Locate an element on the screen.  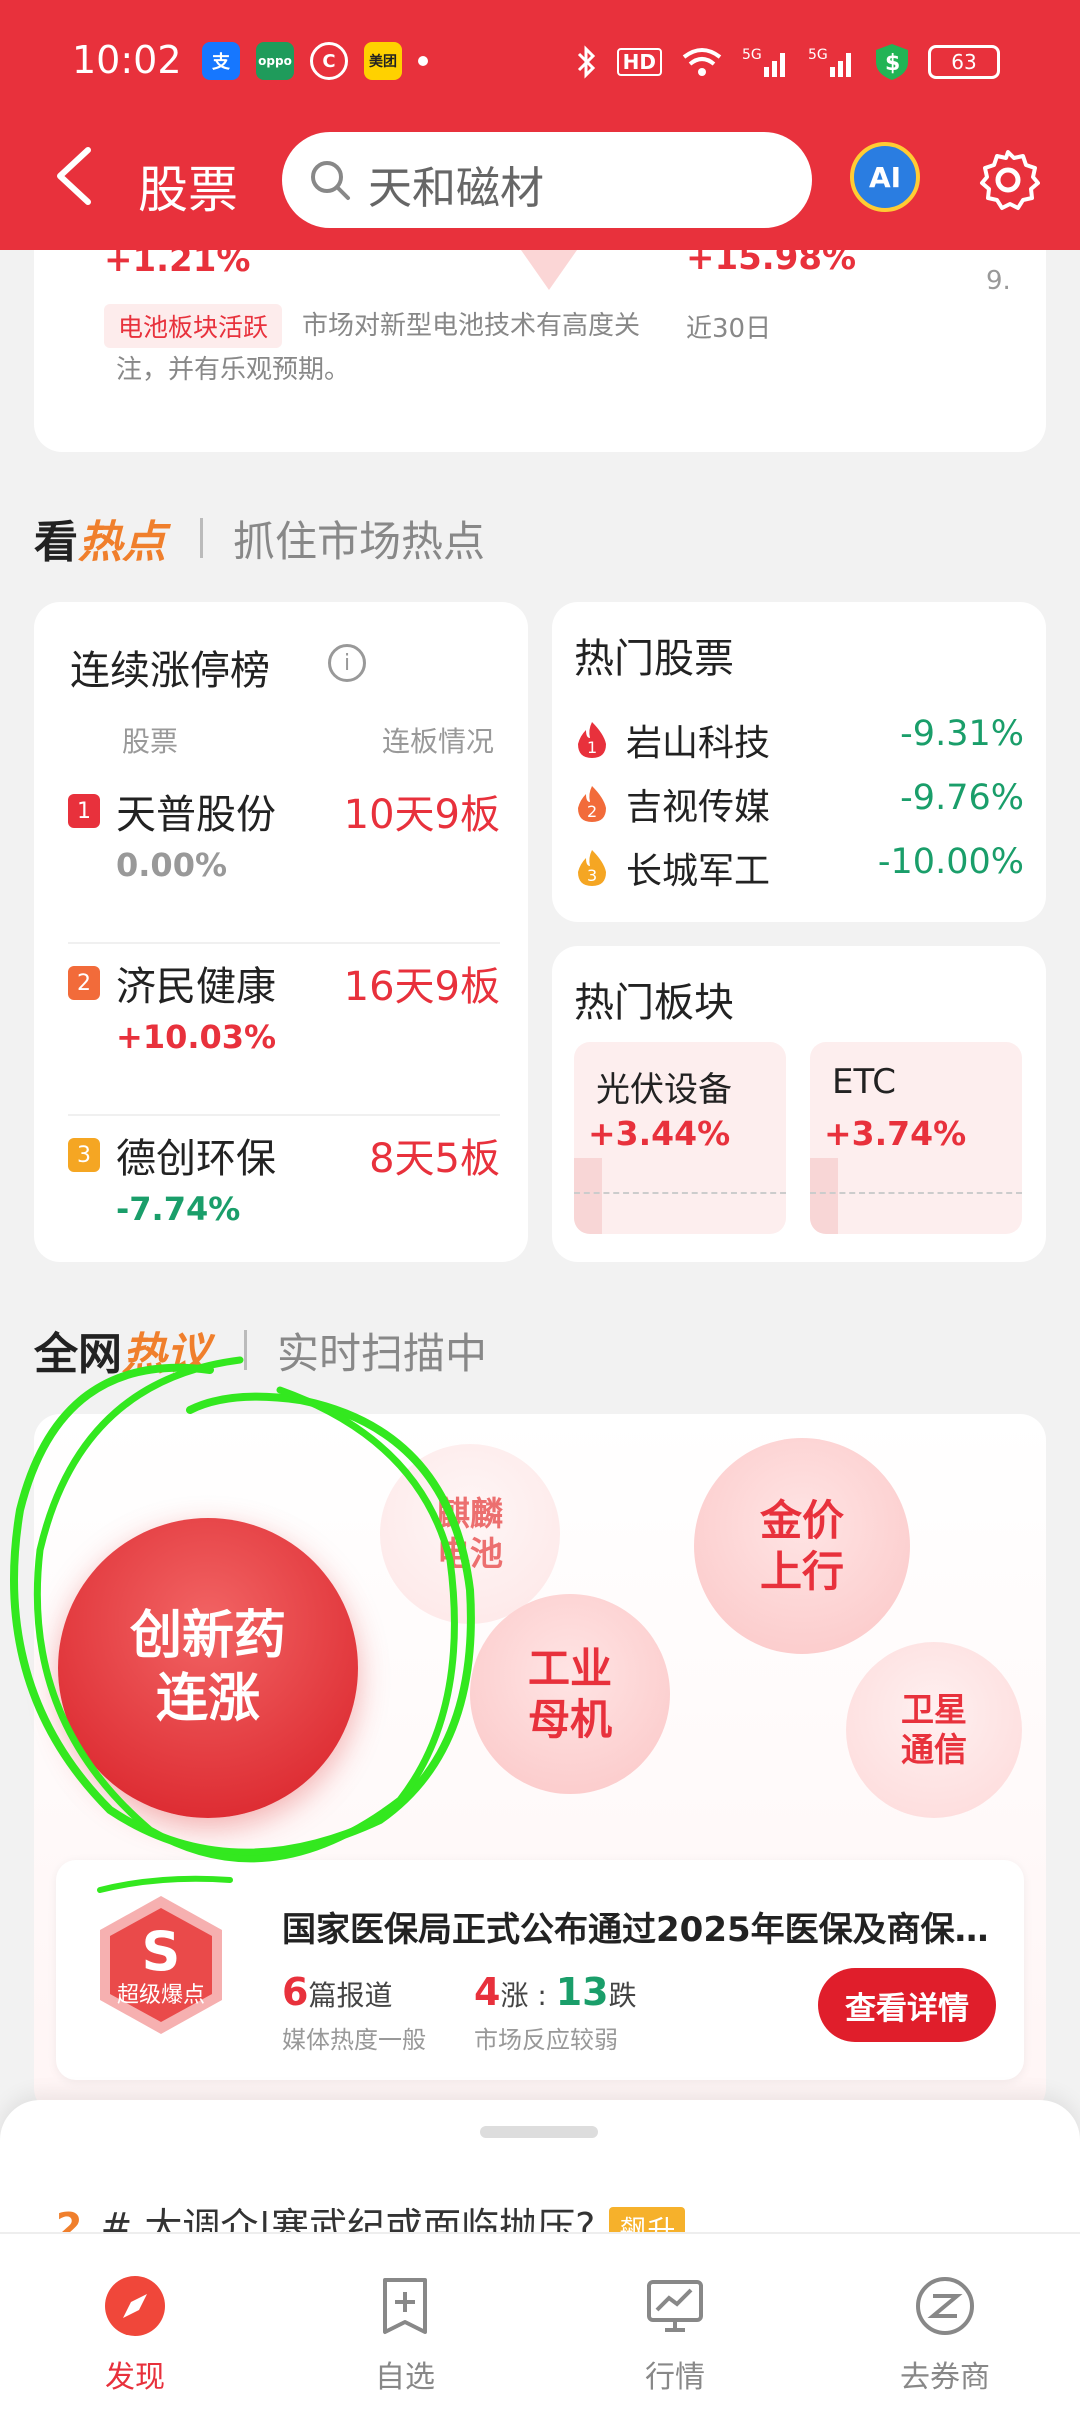
hot-section-title-b: 热点 is located at coordinates (122, 542).